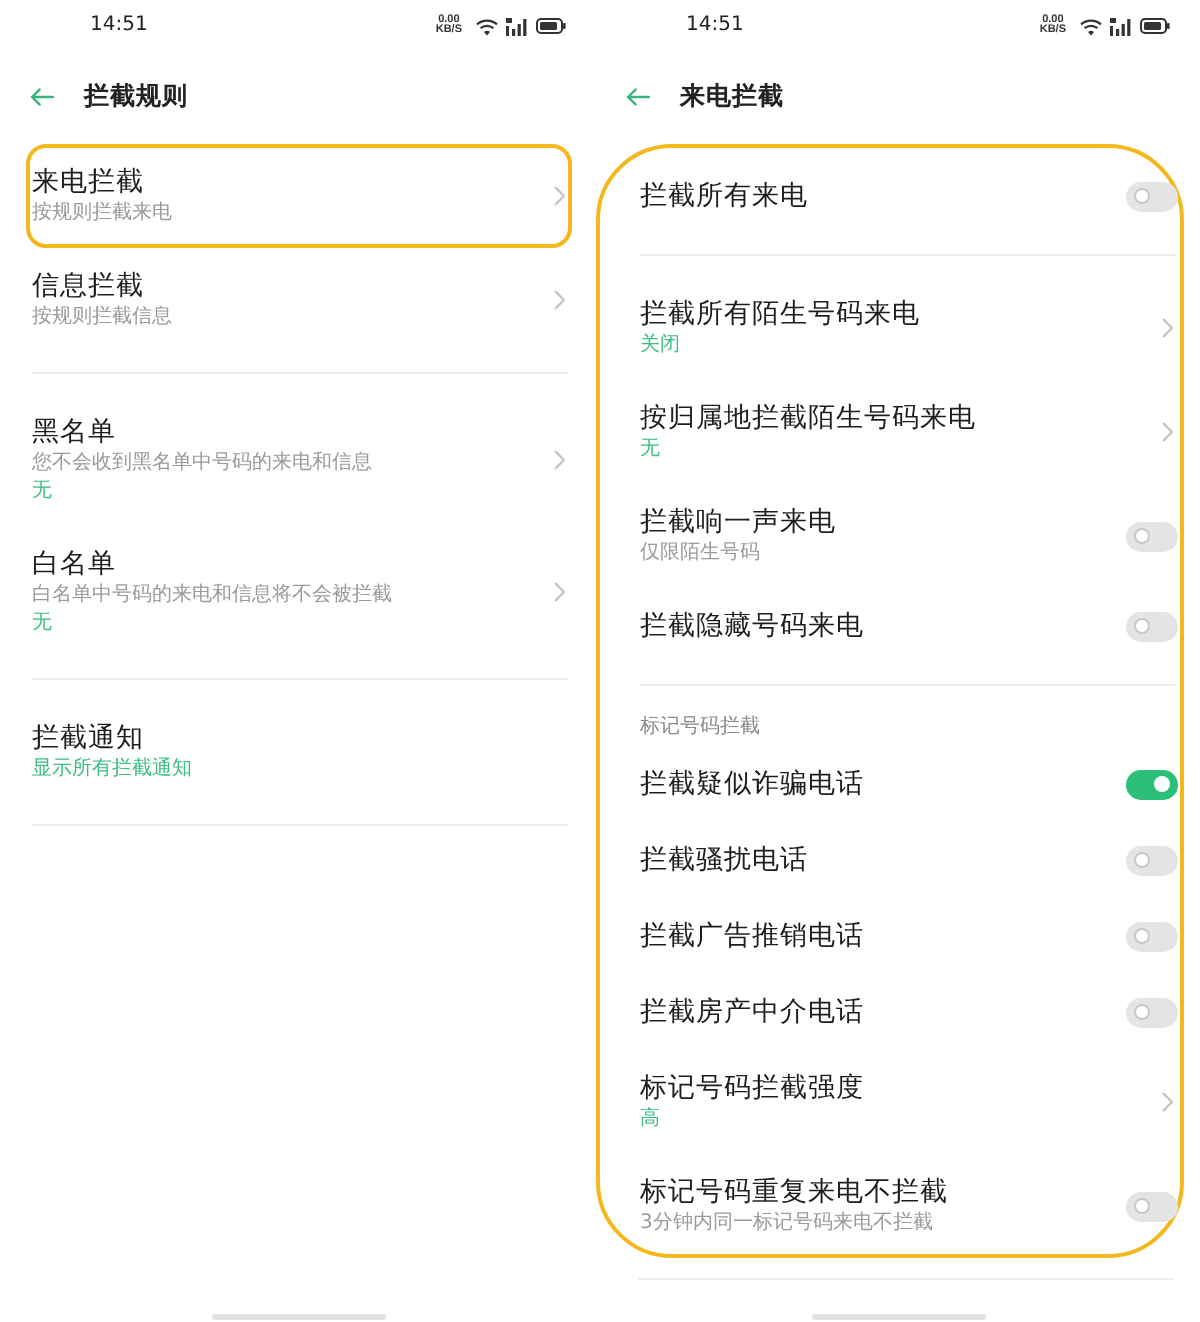 This screenshot has width=1200, height=1322. I want to click on item-title: 标记号码重复来电不拦截, so click(794, 1192).